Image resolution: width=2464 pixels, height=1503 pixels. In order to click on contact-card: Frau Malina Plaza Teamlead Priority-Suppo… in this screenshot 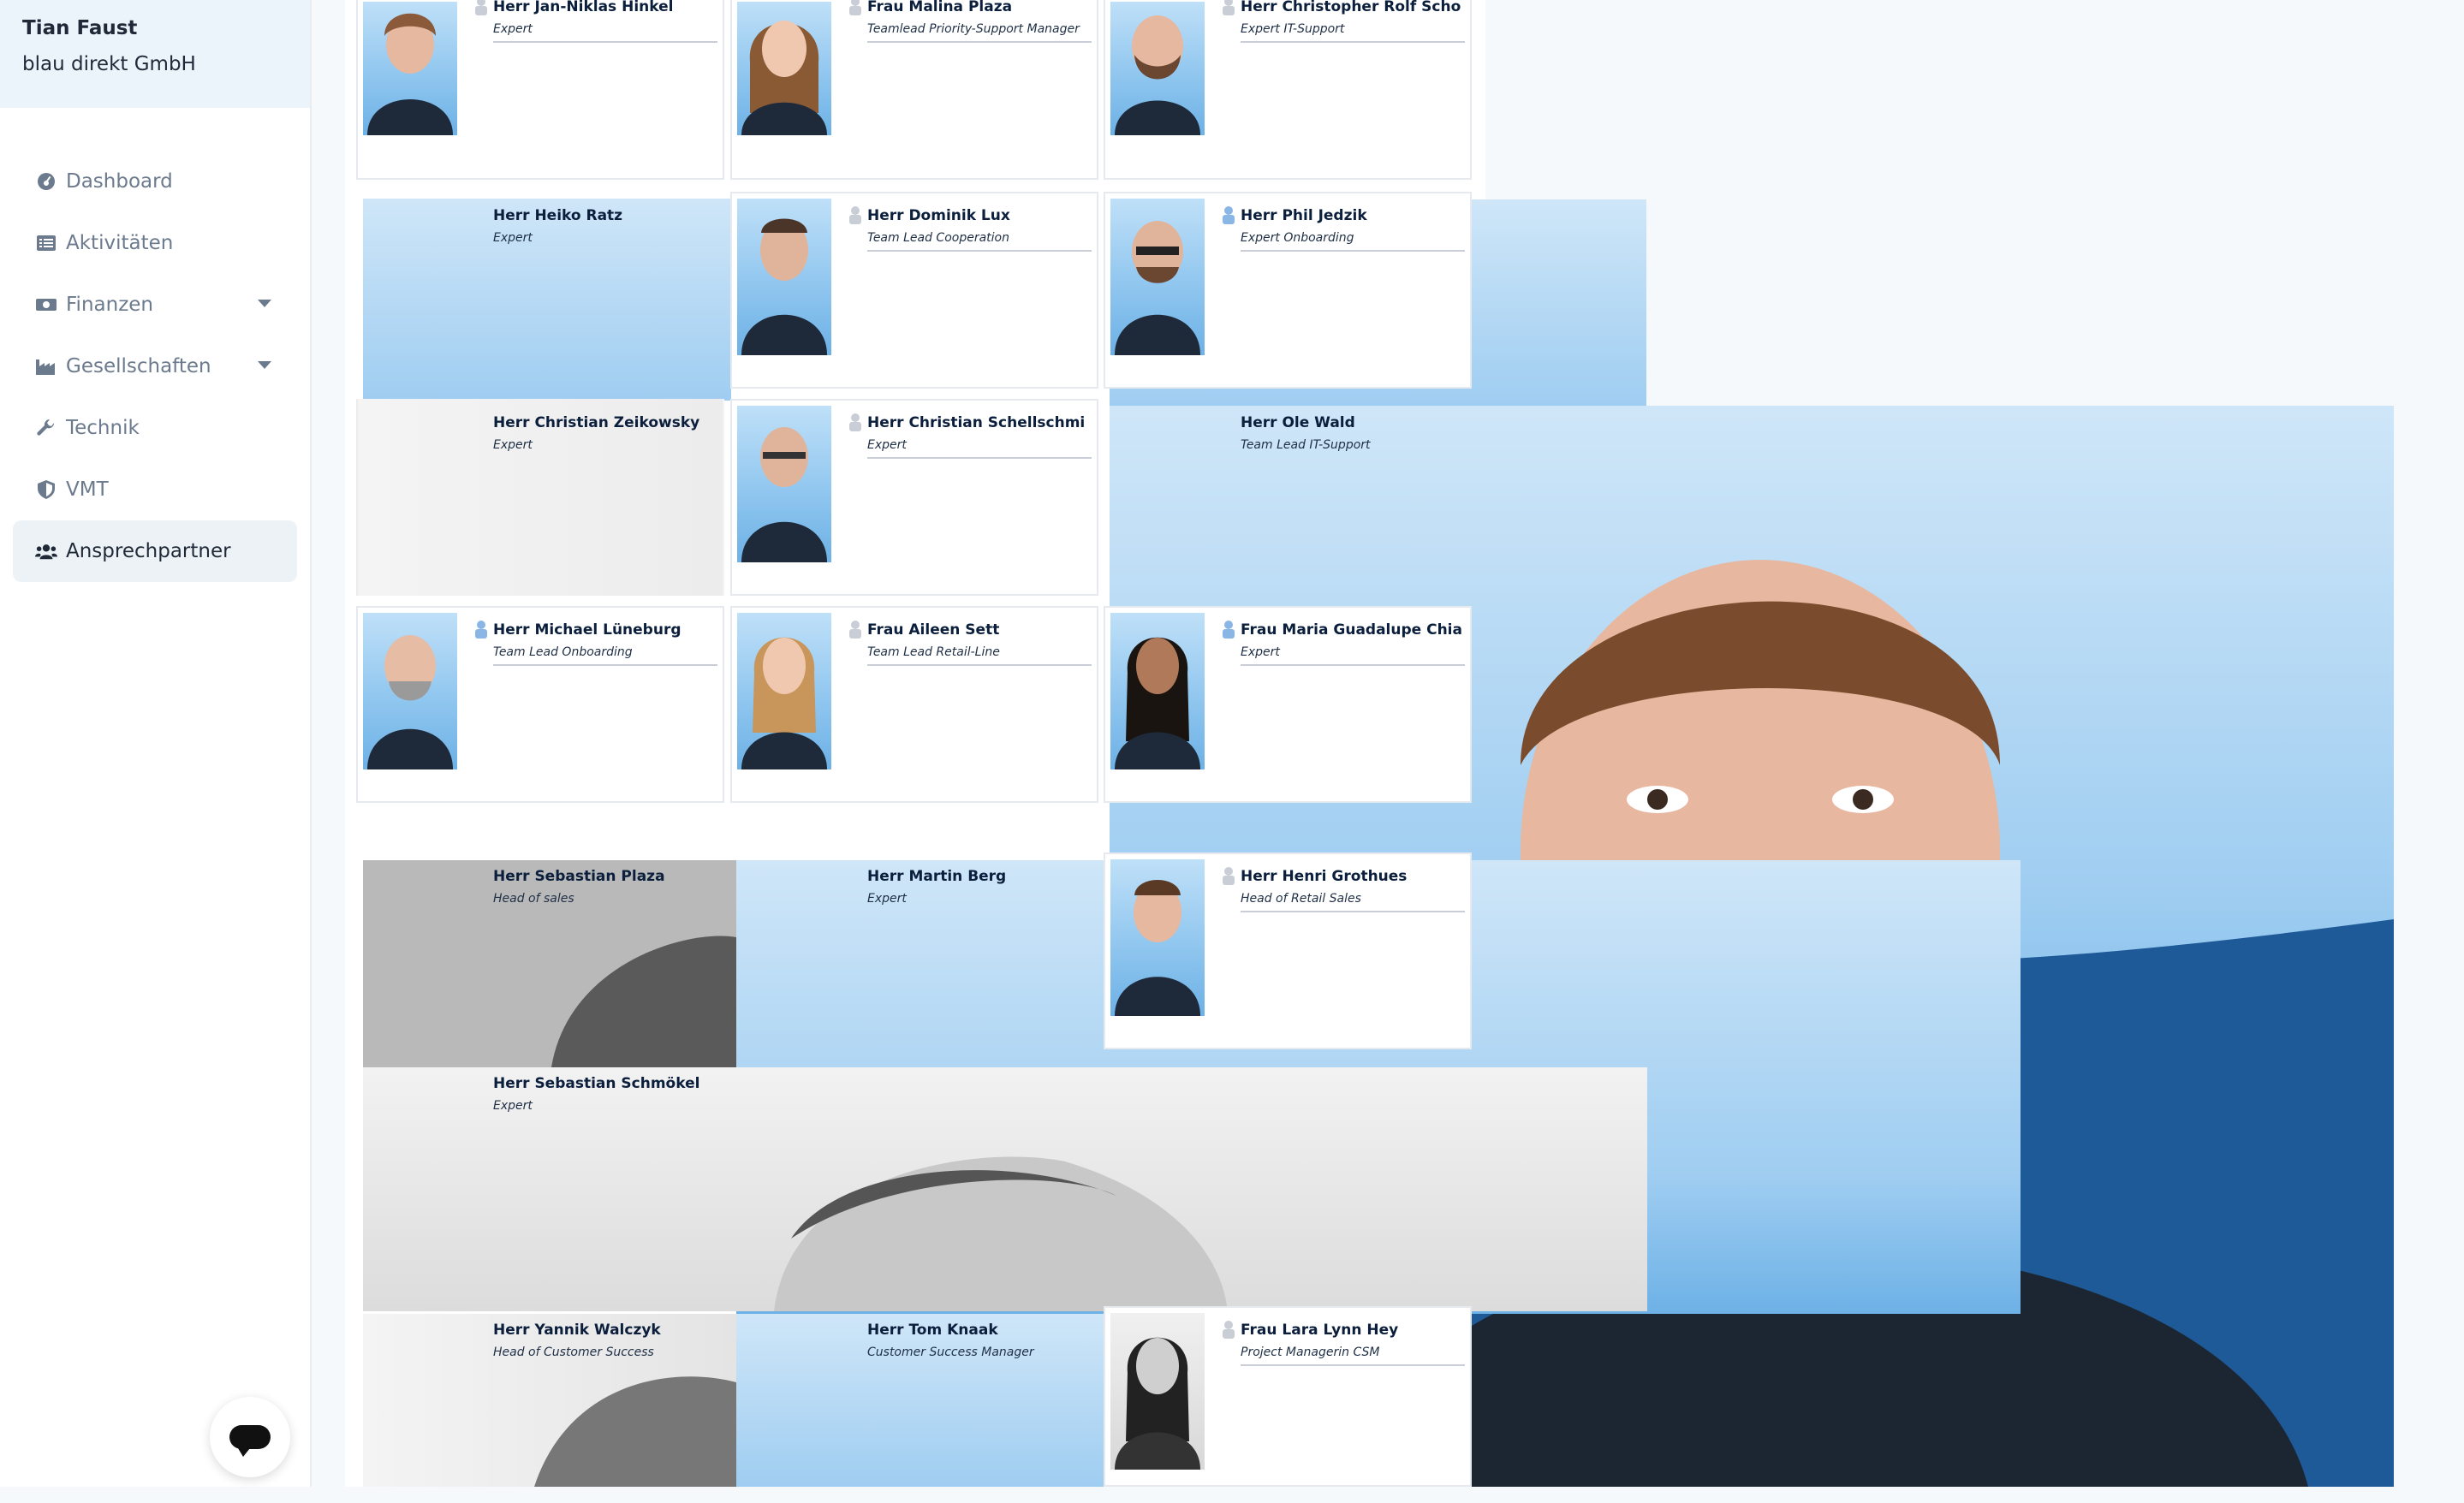, I will do `click(914, 90)`.